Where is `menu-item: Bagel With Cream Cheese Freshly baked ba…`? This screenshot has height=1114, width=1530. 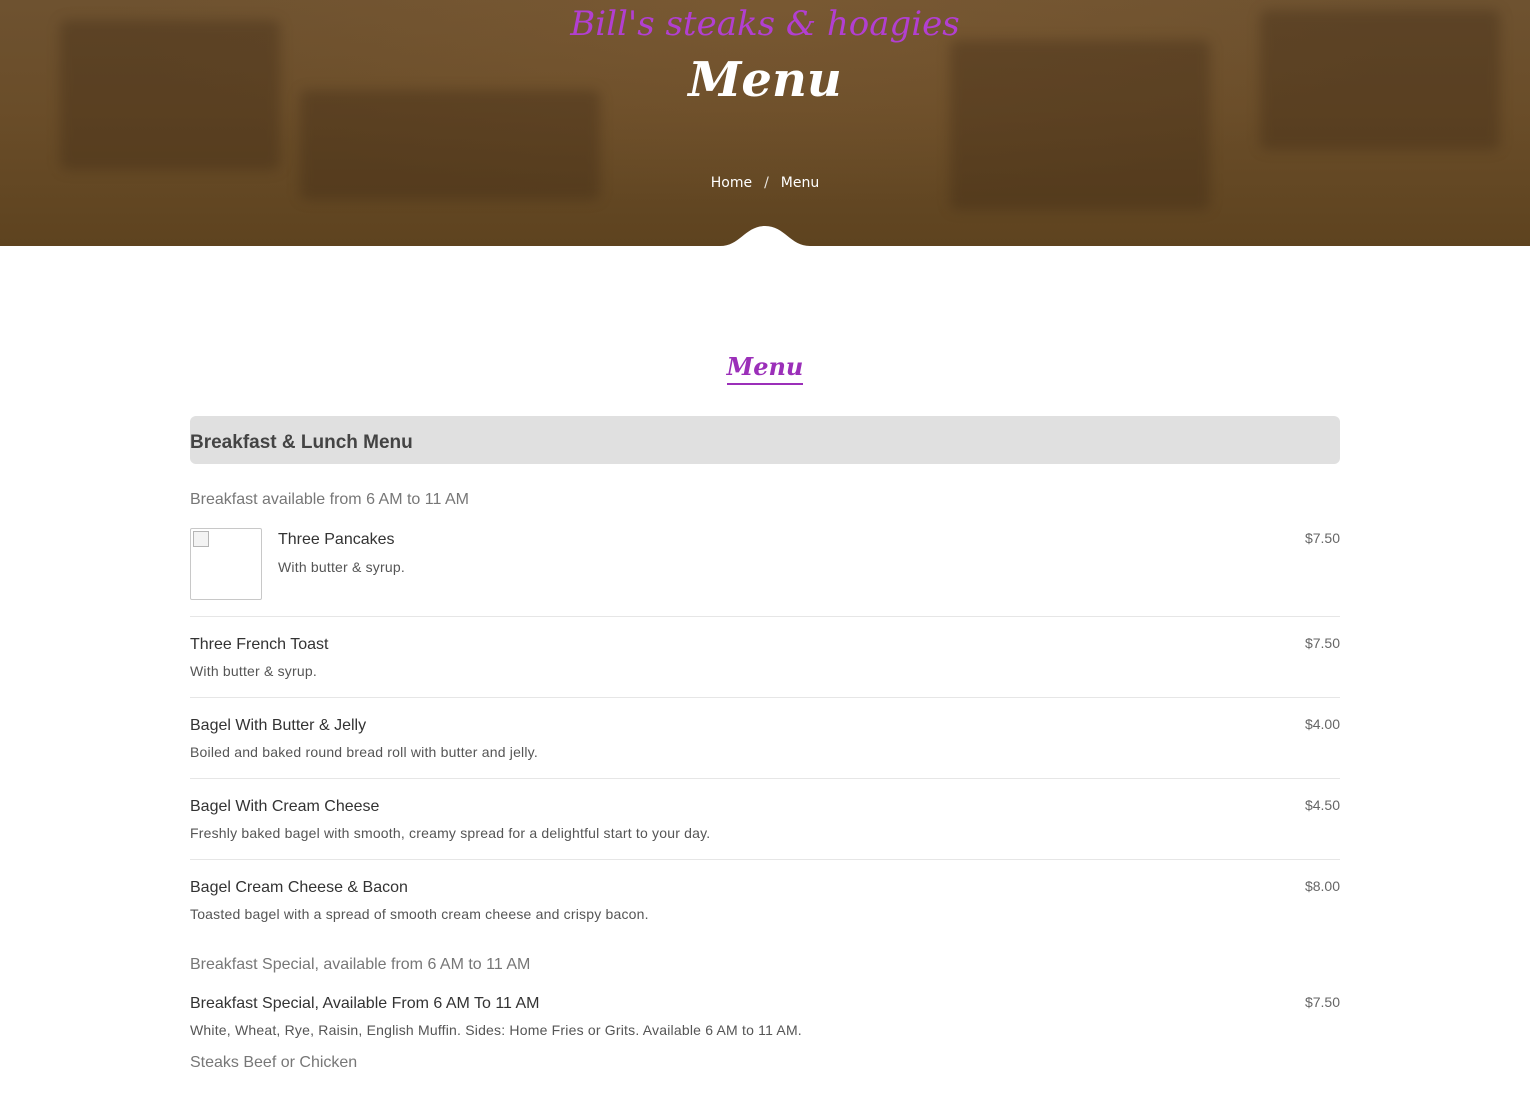
menu-item: Bagel With Cream Cheese Freshly baked ba… is located at coordinates (765, 819).